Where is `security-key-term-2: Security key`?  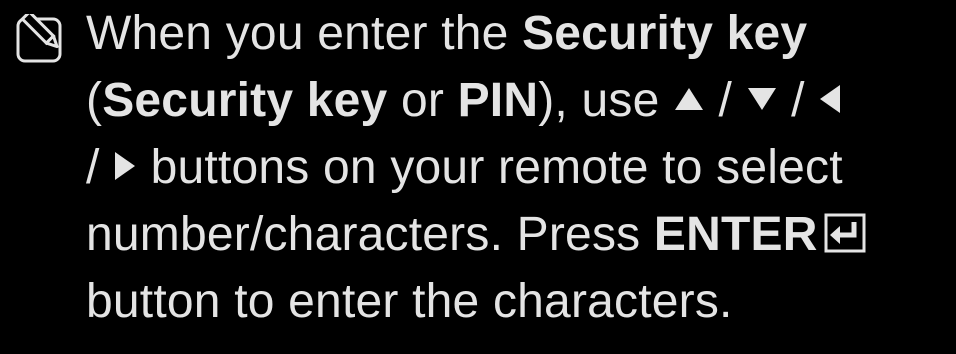
security-key-term-2: Security key is located at coordinates (245, 100).